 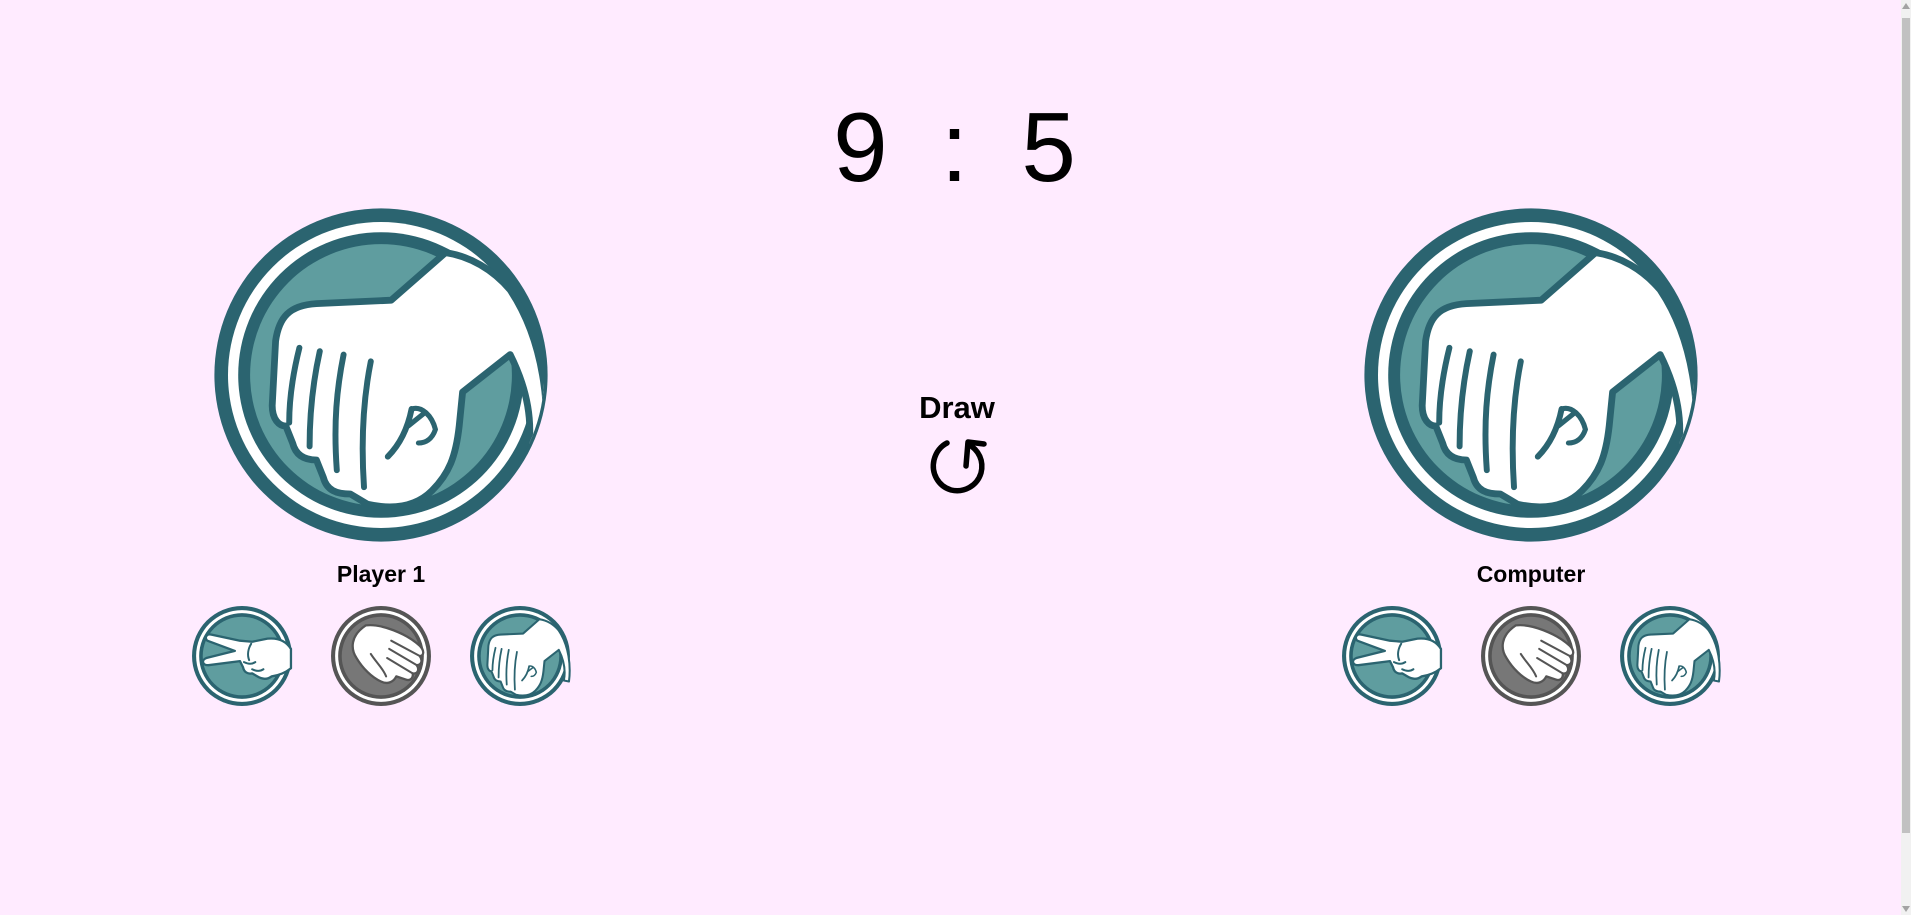 What do you see at coordinates (381, 574) in the screenshot?
I see `player-name: Player 1` at bounding box center [381, 574].